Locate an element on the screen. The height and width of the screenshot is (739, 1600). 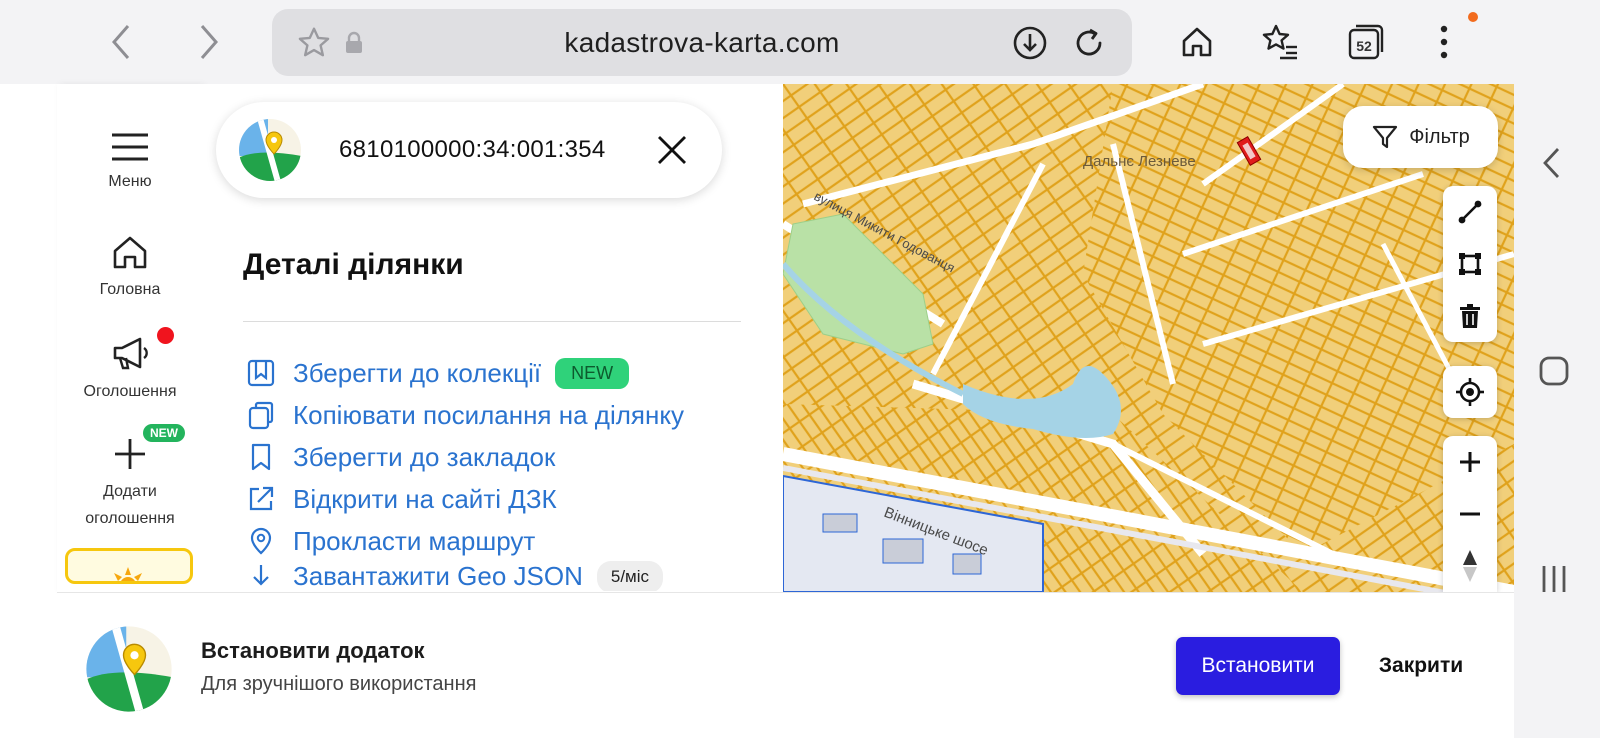
action-save-bookmark: Зберегти до закладок is located at coordinates (400, 457).